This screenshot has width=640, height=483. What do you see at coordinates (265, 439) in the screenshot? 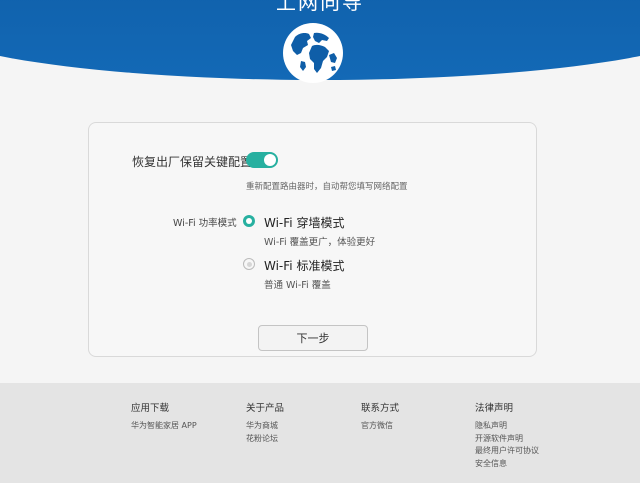
I see `footer-link-huafen-forum: 花粉论坛` at bounding box center [265, 439].